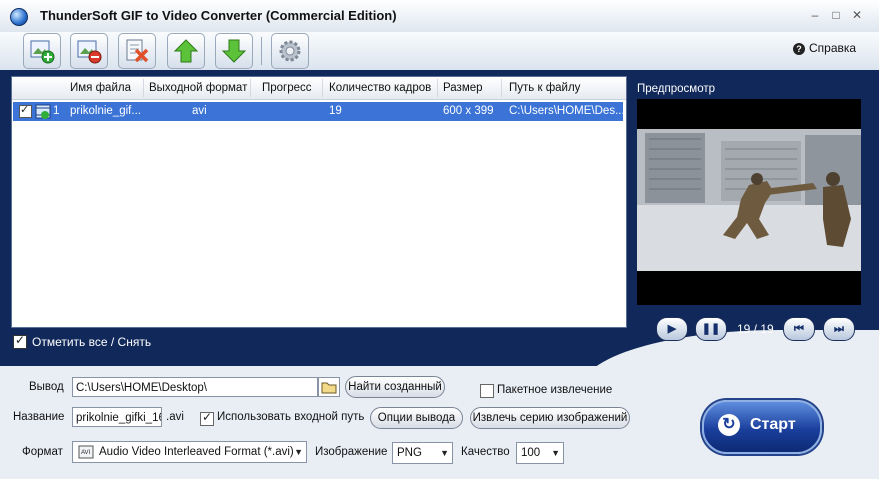 This screenshot has width=879, height=479. Describe the element at coordinates (20, 341) in the screenshot. I see `check-all-checkbox` at that location.